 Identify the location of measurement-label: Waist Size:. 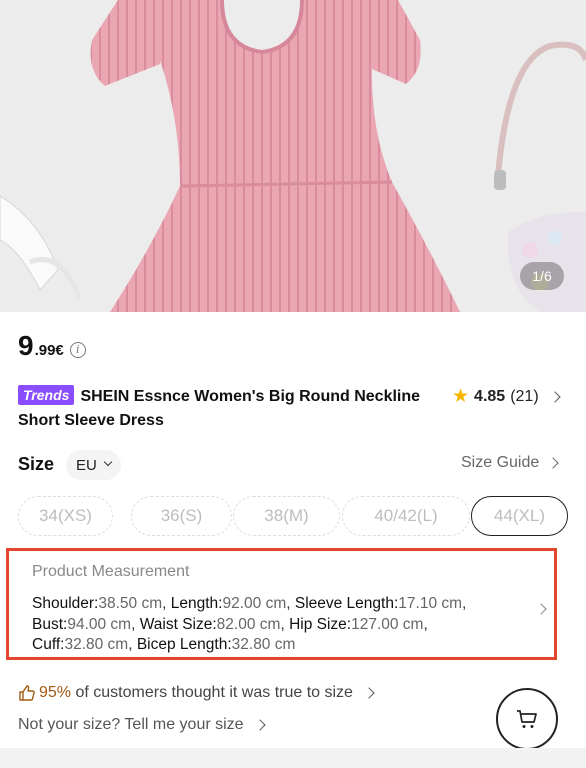
(178, 624).